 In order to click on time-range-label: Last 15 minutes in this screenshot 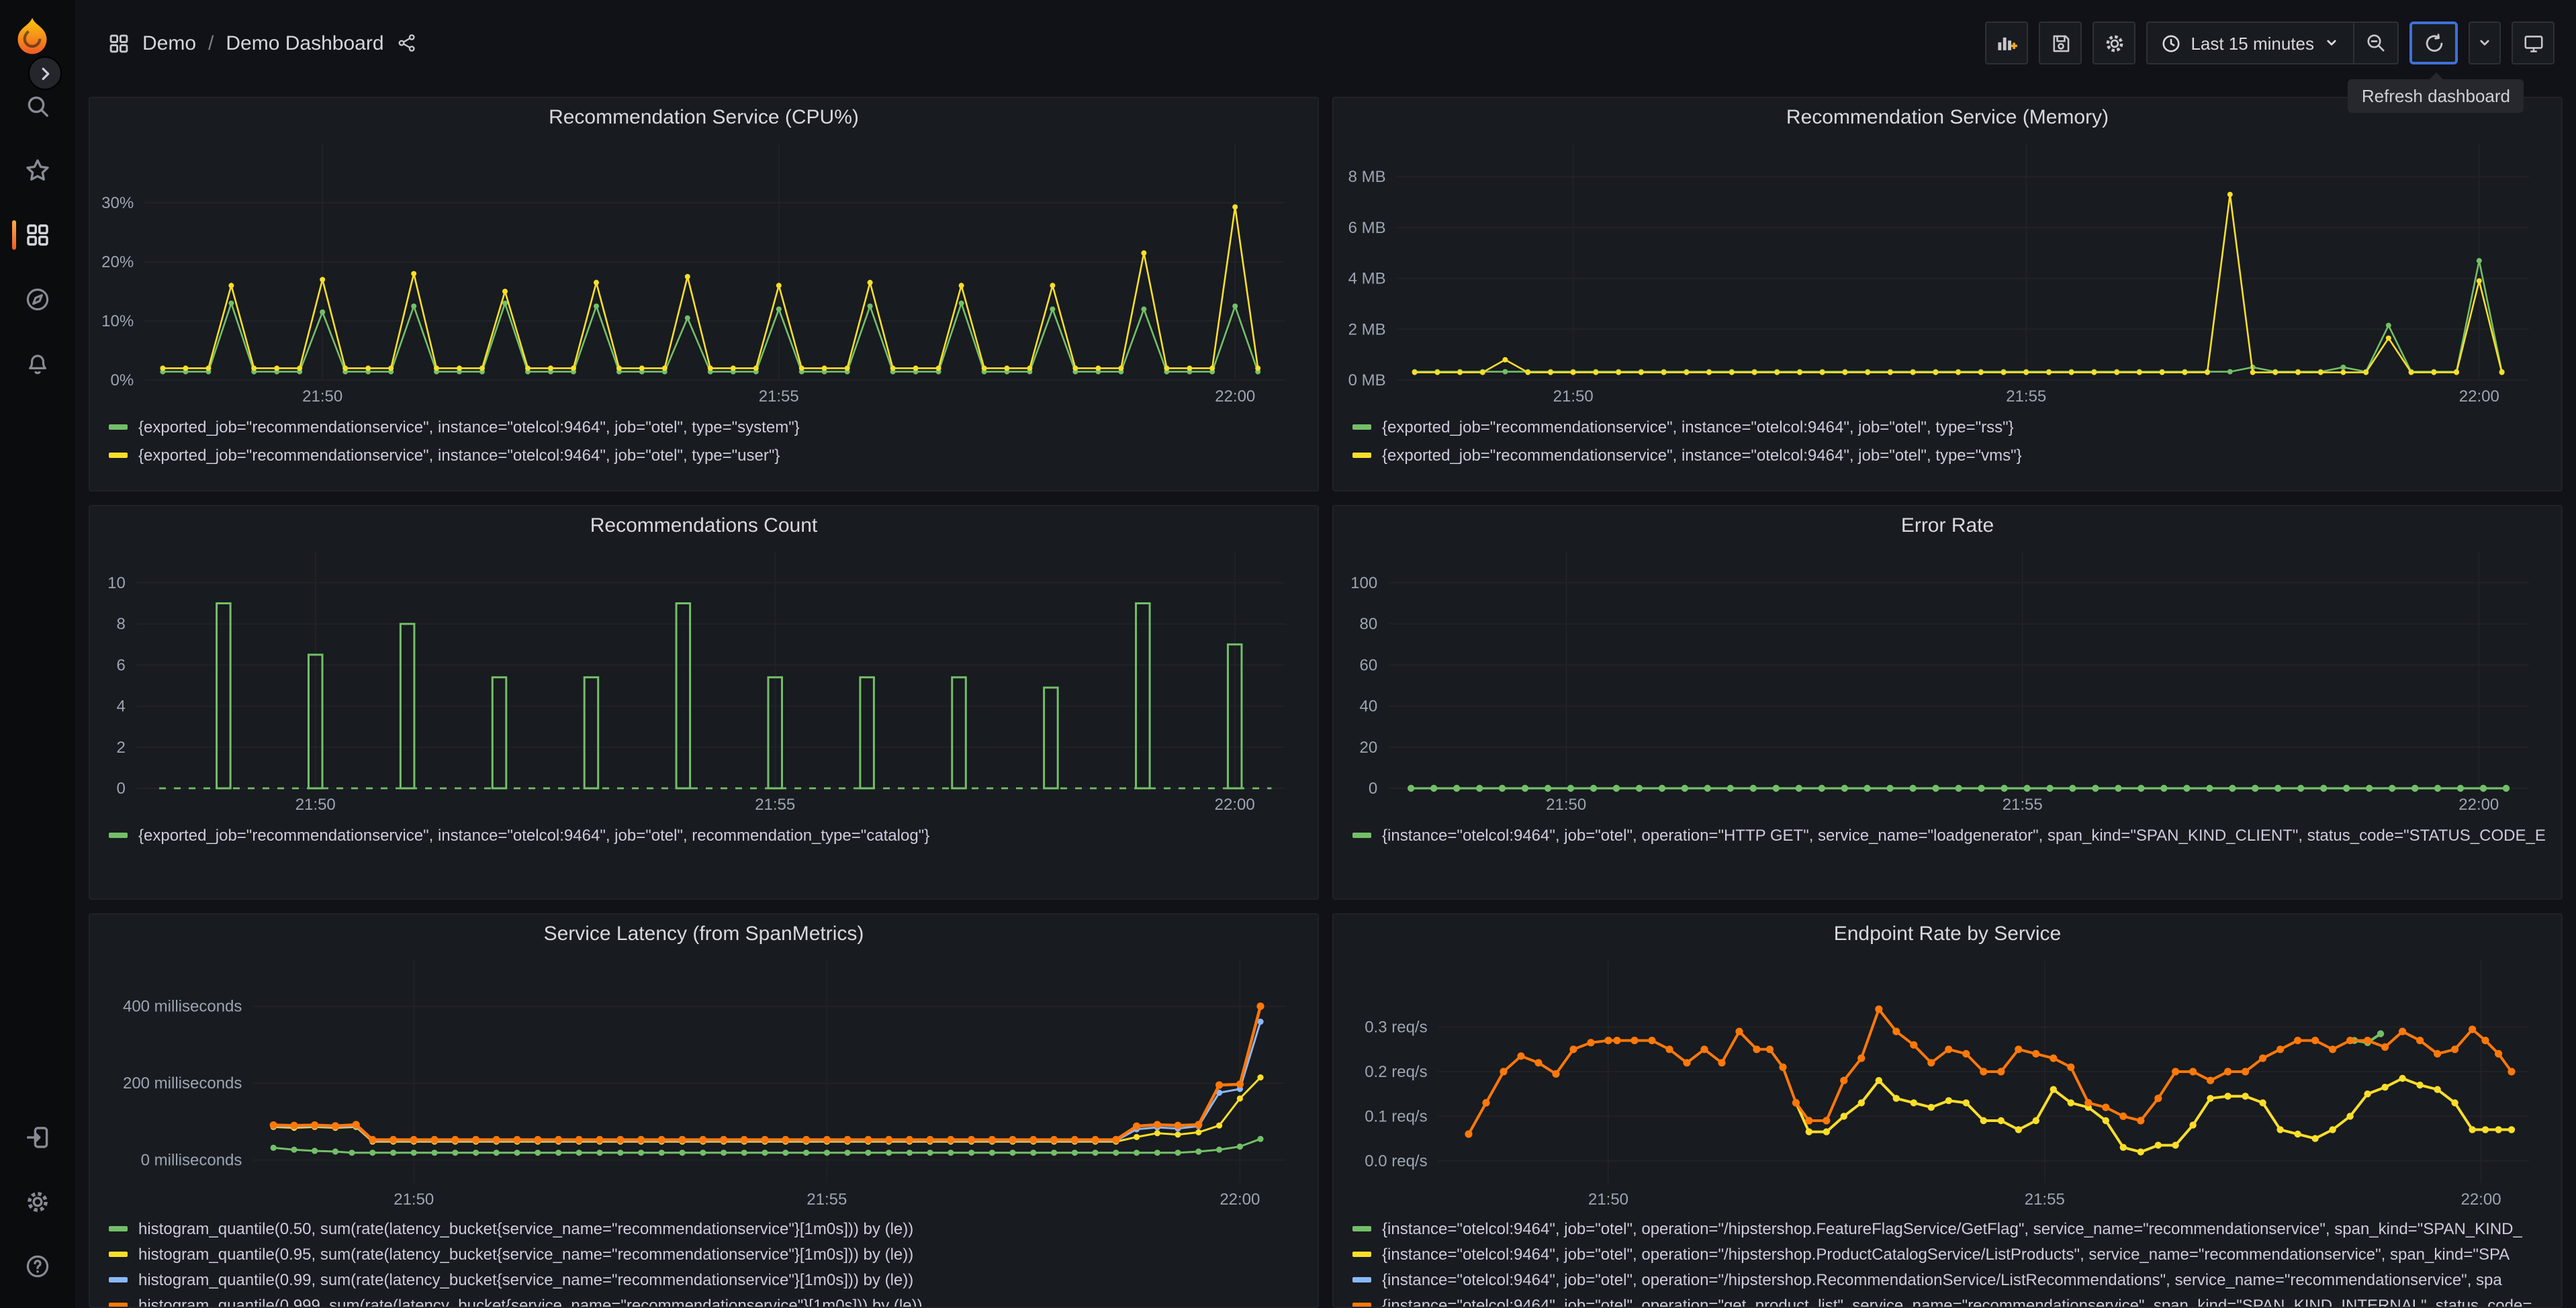, I will do `click(2252, 43)`.